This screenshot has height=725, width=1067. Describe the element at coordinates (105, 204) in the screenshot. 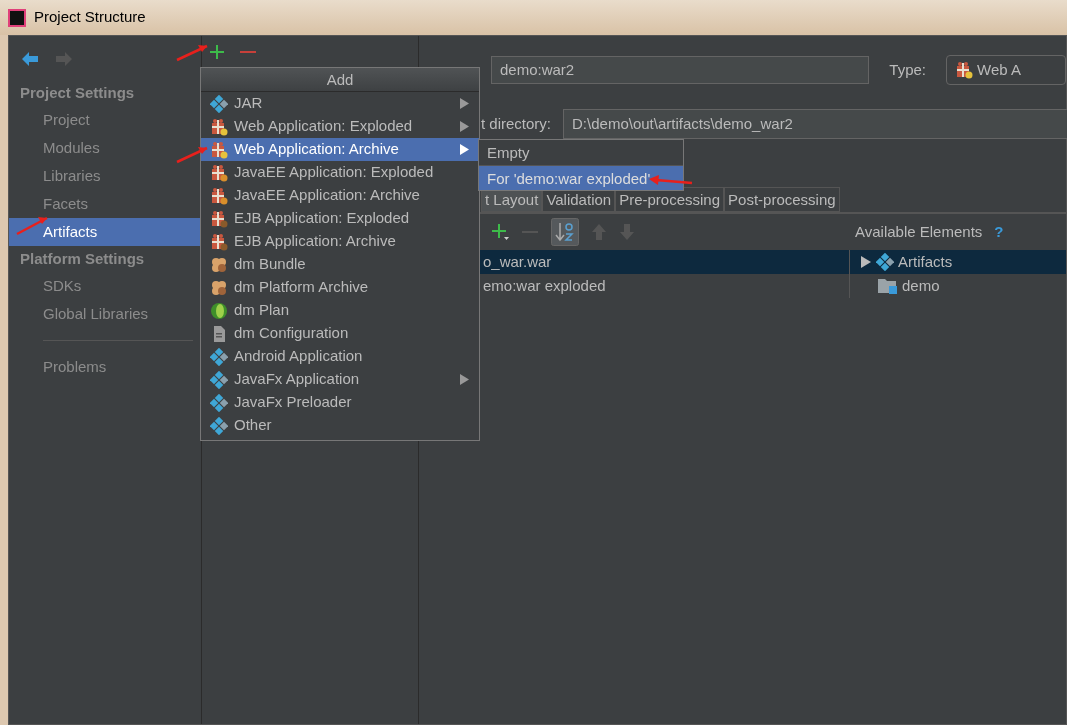

I see `sidebar-item: Facets` at that location.